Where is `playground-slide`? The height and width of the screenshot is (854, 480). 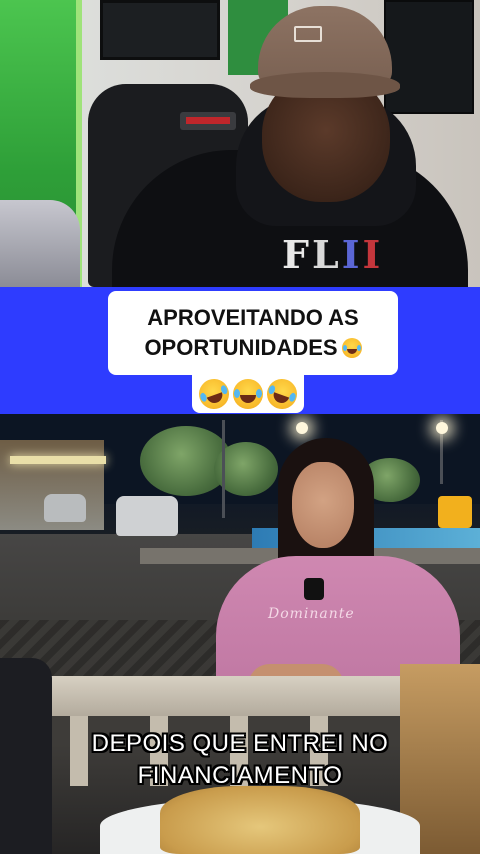 playground-slide is located at coordinates (455, 512).